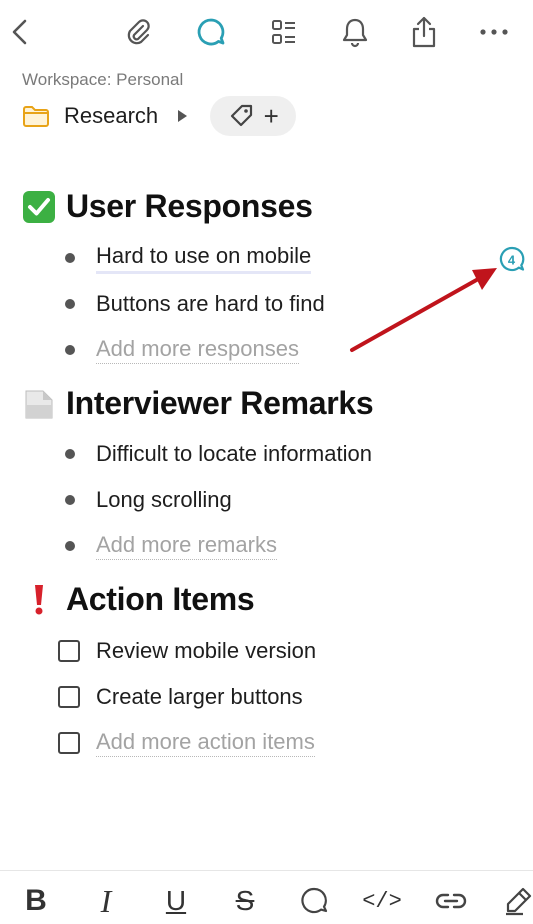  I want to click on bell-icon, so click(355, 32).